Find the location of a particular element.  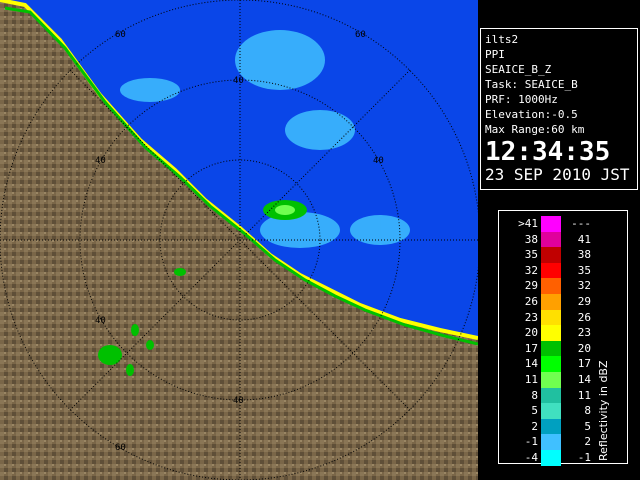

legend-low-value: 5 is located at coordinates (534, 411).